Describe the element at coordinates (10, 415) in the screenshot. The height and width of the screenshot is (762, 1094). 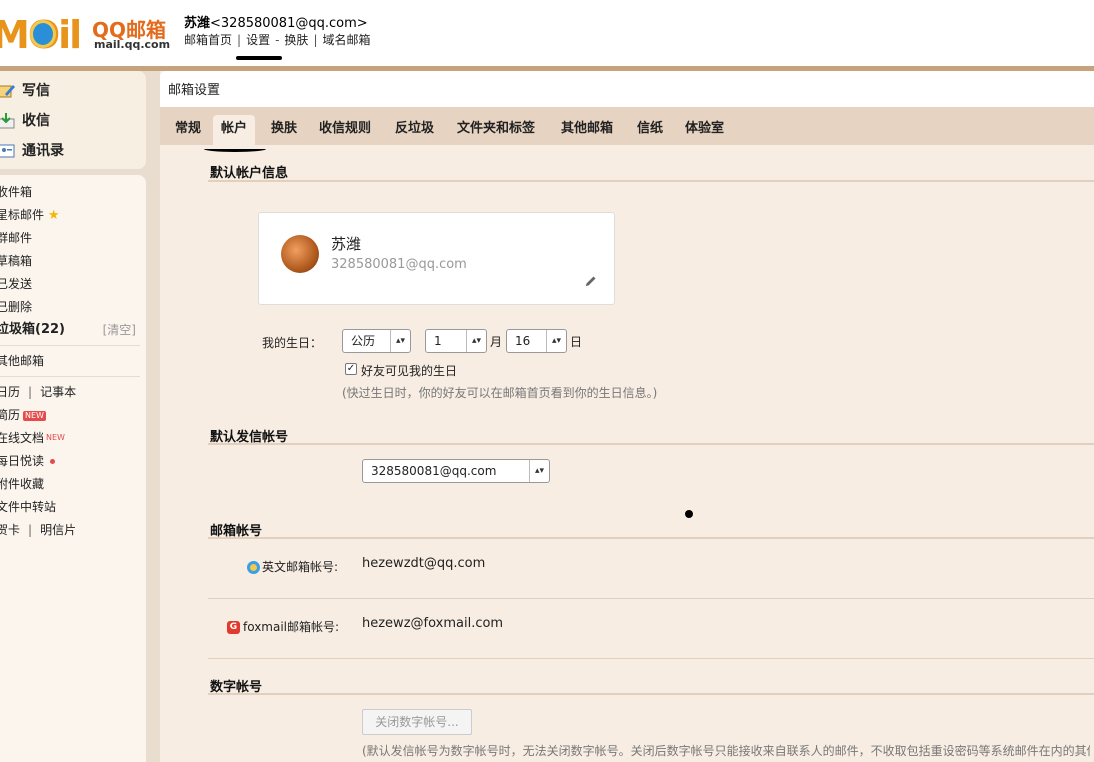
I see `resume-label: 简历` at that location.